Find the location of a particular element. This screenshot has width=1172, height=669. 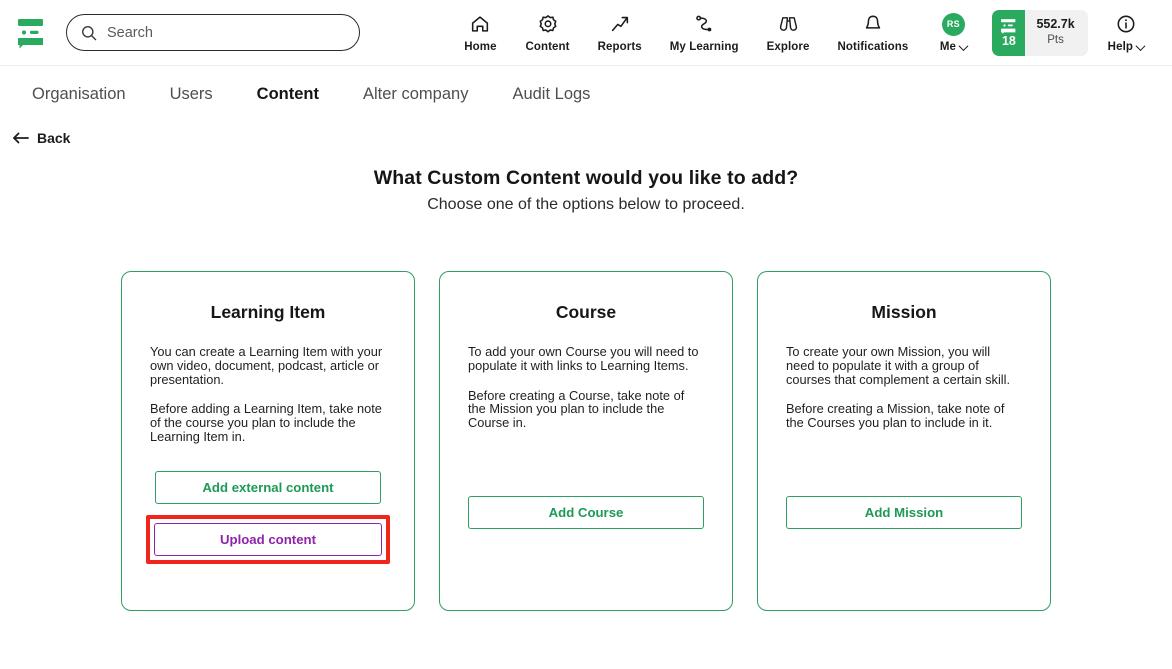

info-circle-icon is located at coordinates (1126, 24).